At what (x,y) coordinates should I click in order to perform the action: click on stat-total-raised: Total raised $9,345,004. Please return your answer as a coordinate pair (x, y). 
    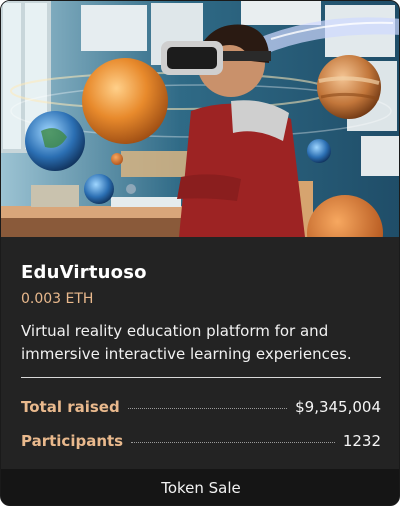
    Looking at the image, I should click on (201, 407).